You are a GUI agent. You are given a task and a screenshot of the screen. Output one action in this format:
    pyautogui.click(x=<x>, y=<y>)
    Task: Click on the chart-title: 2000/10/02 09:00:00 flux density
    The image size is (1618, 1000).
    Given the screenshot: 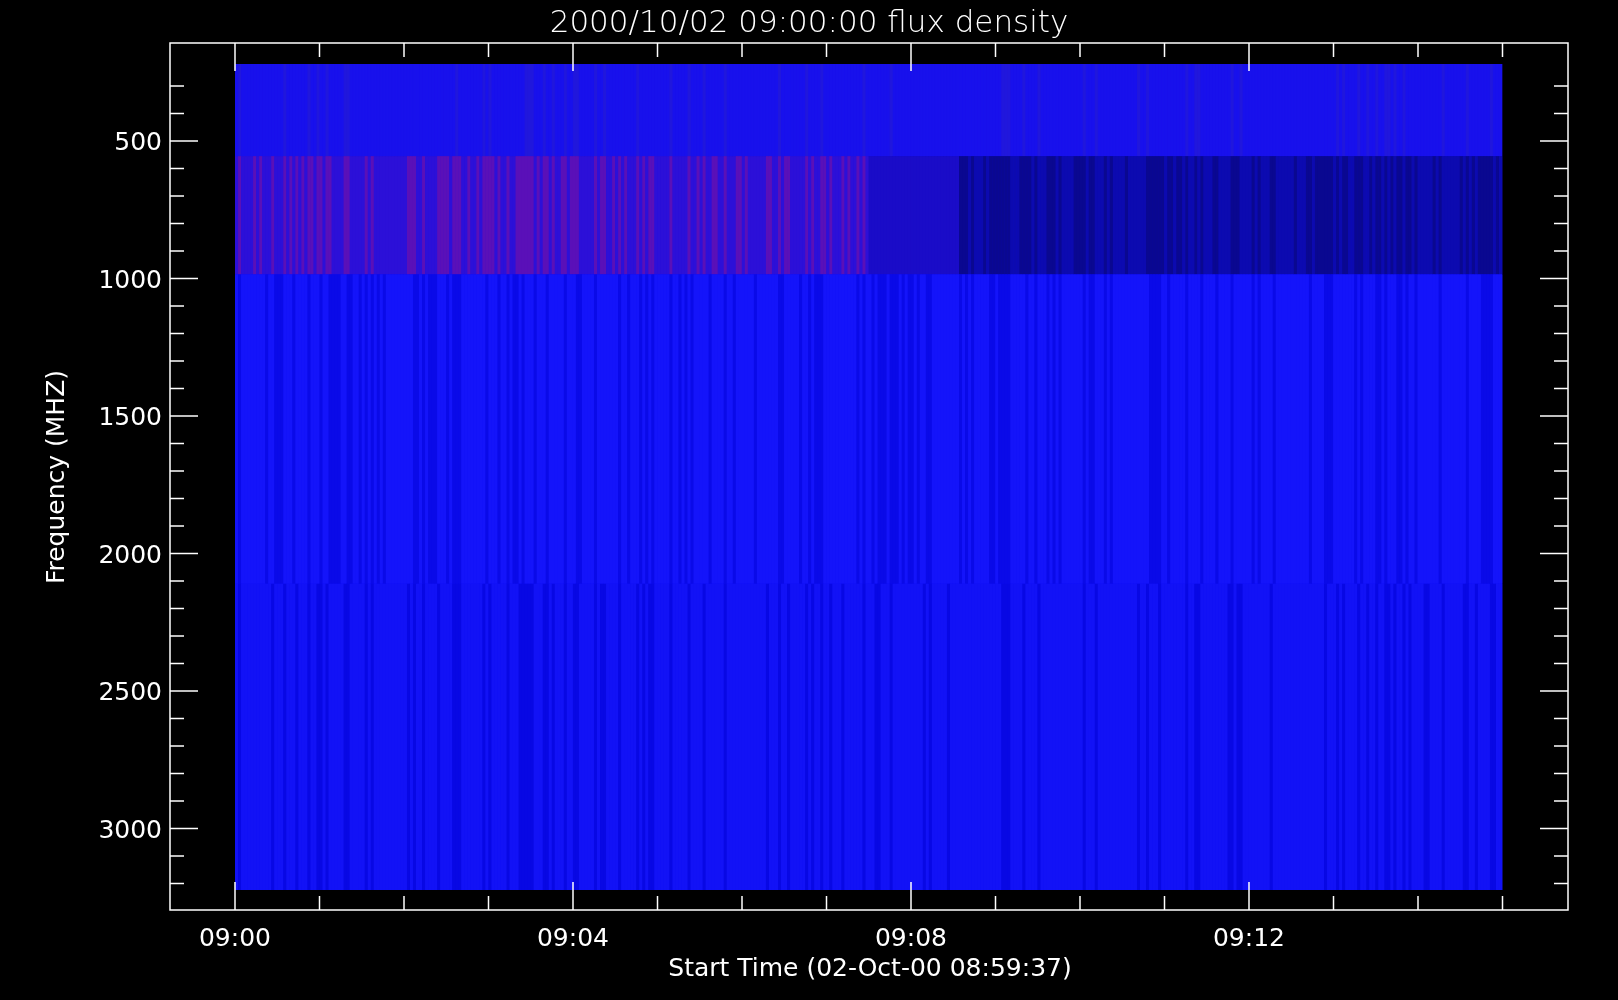 What is the action you would take?
    pyautogui.click(x=809, y=21)
    